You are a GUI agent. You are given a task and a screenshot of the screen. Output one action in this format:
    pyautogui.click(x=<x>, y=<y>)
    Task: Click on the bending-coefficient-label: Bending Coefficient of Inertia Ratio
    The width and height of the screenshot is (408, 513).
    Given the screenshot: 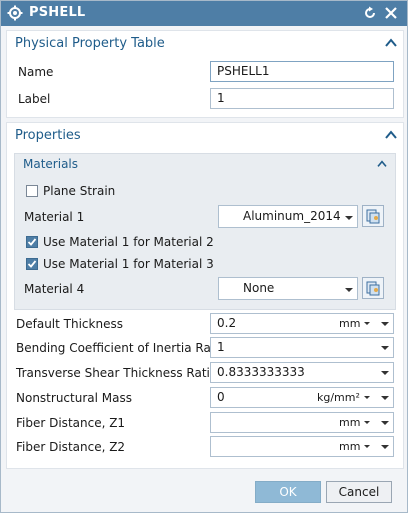 What is the action you would take?
    pyautogui.click(x=121, y=348)
    